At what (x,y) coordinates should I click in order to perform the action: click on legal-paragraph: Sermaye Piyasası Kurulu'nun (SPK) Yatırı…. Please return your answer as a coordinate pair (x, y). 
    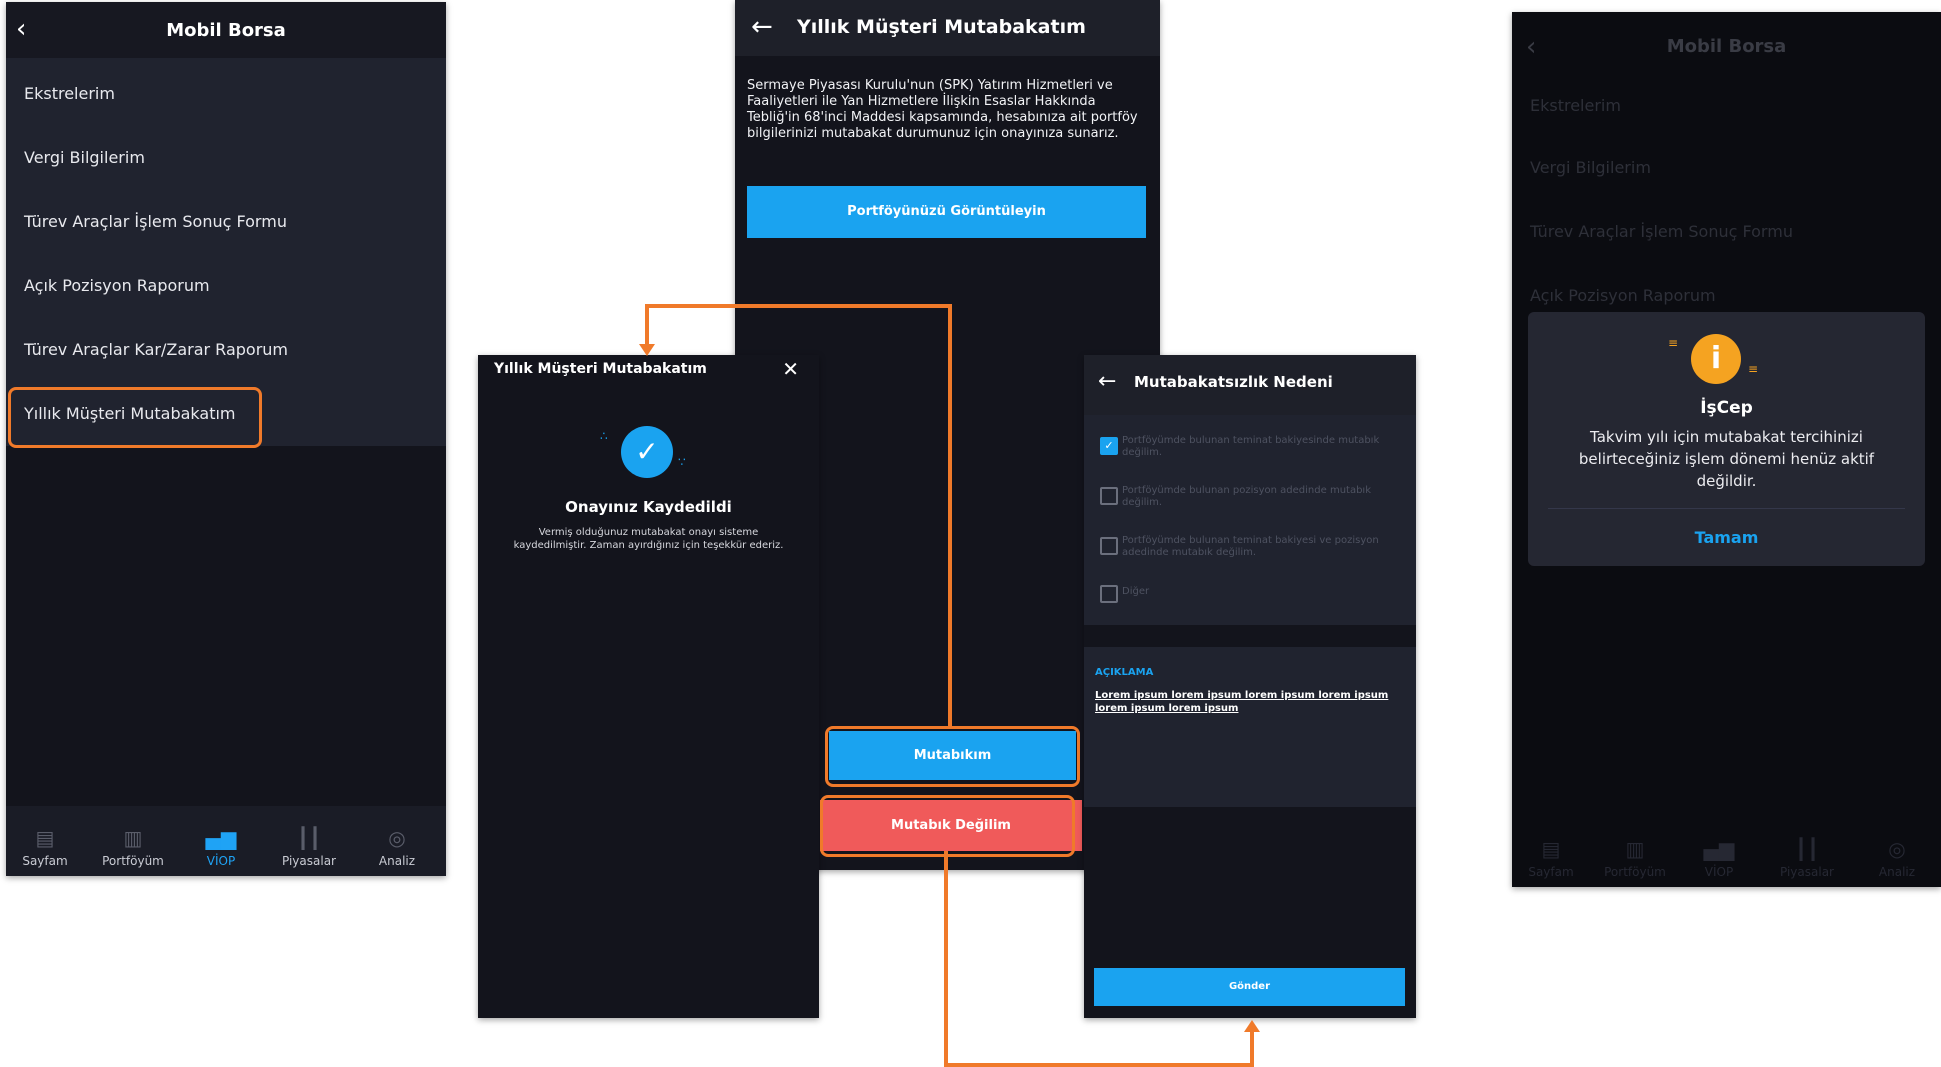
    Looking at the image, I should click on (942, 109).